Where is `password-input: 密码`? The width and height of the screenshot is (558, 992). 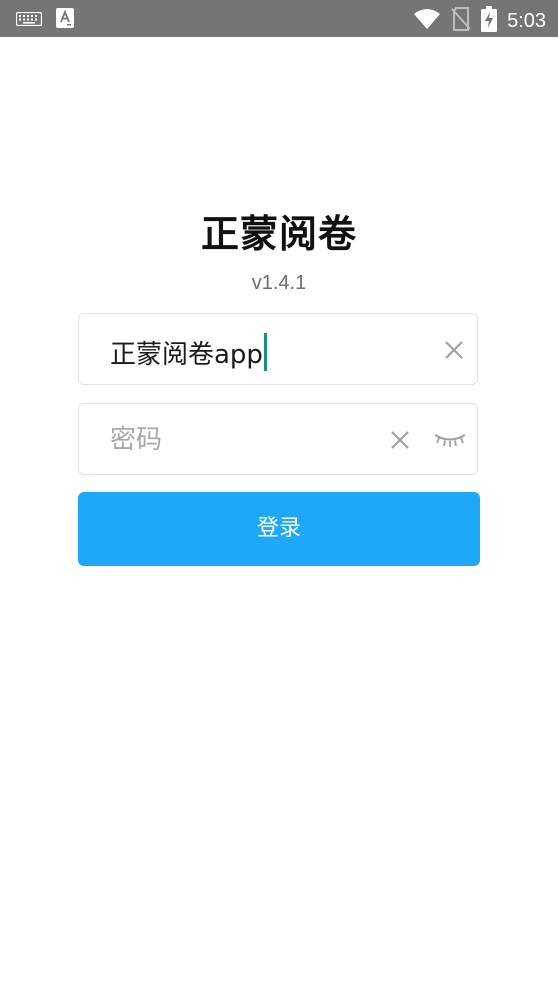 password-input: 密码 is located at coordinates (136, 440).